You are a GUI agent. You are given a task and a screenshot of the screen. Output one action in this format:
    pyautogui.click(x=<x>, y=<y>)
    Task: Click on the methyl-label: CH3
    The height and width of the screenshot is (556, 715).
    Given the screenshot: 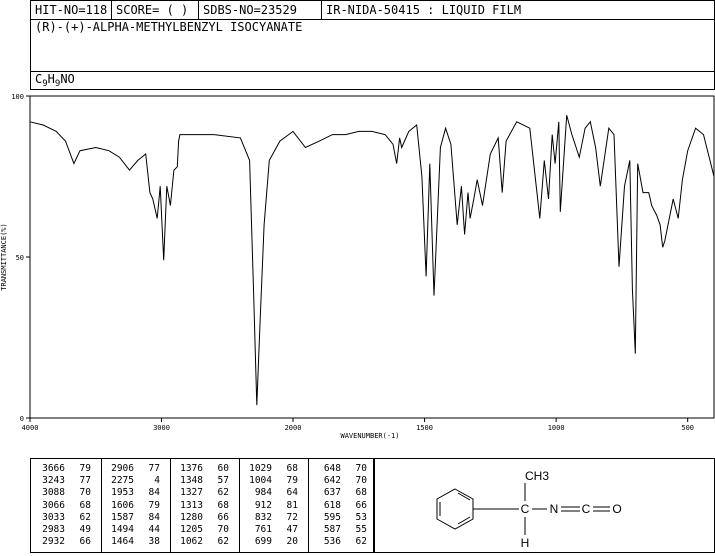 What is the action you would take?
    pyautogui.click(x=537, y=476)
    